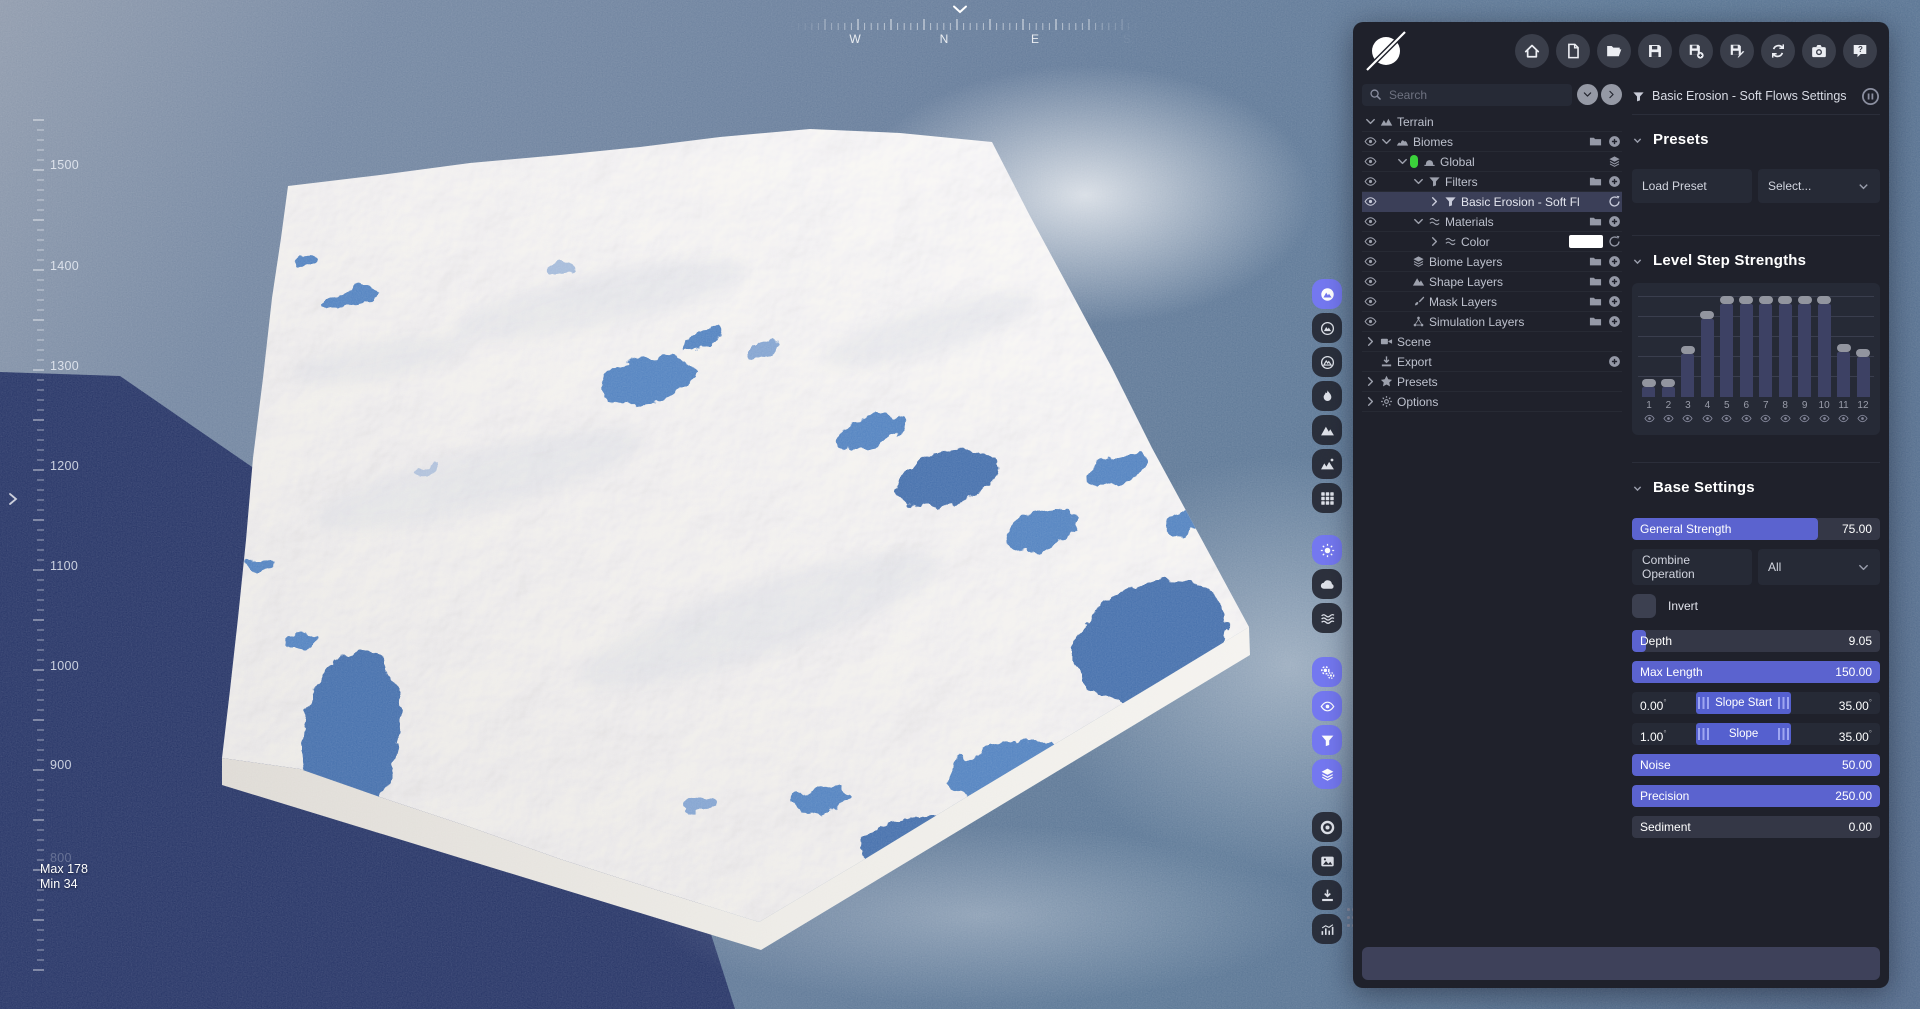 The height and width of the screenshot is (1009, 1920). What do you see at coordinates (1327, 550) in the screenshot?
I see `light-settings-button` at bounding box center [1327, 550].